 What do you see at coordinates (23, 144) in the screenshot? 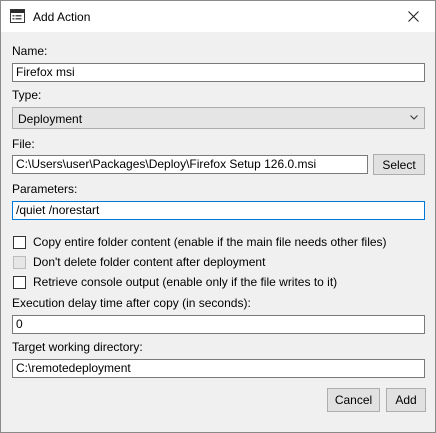
I see `file-label: File:` at bounding box center [23, 144].